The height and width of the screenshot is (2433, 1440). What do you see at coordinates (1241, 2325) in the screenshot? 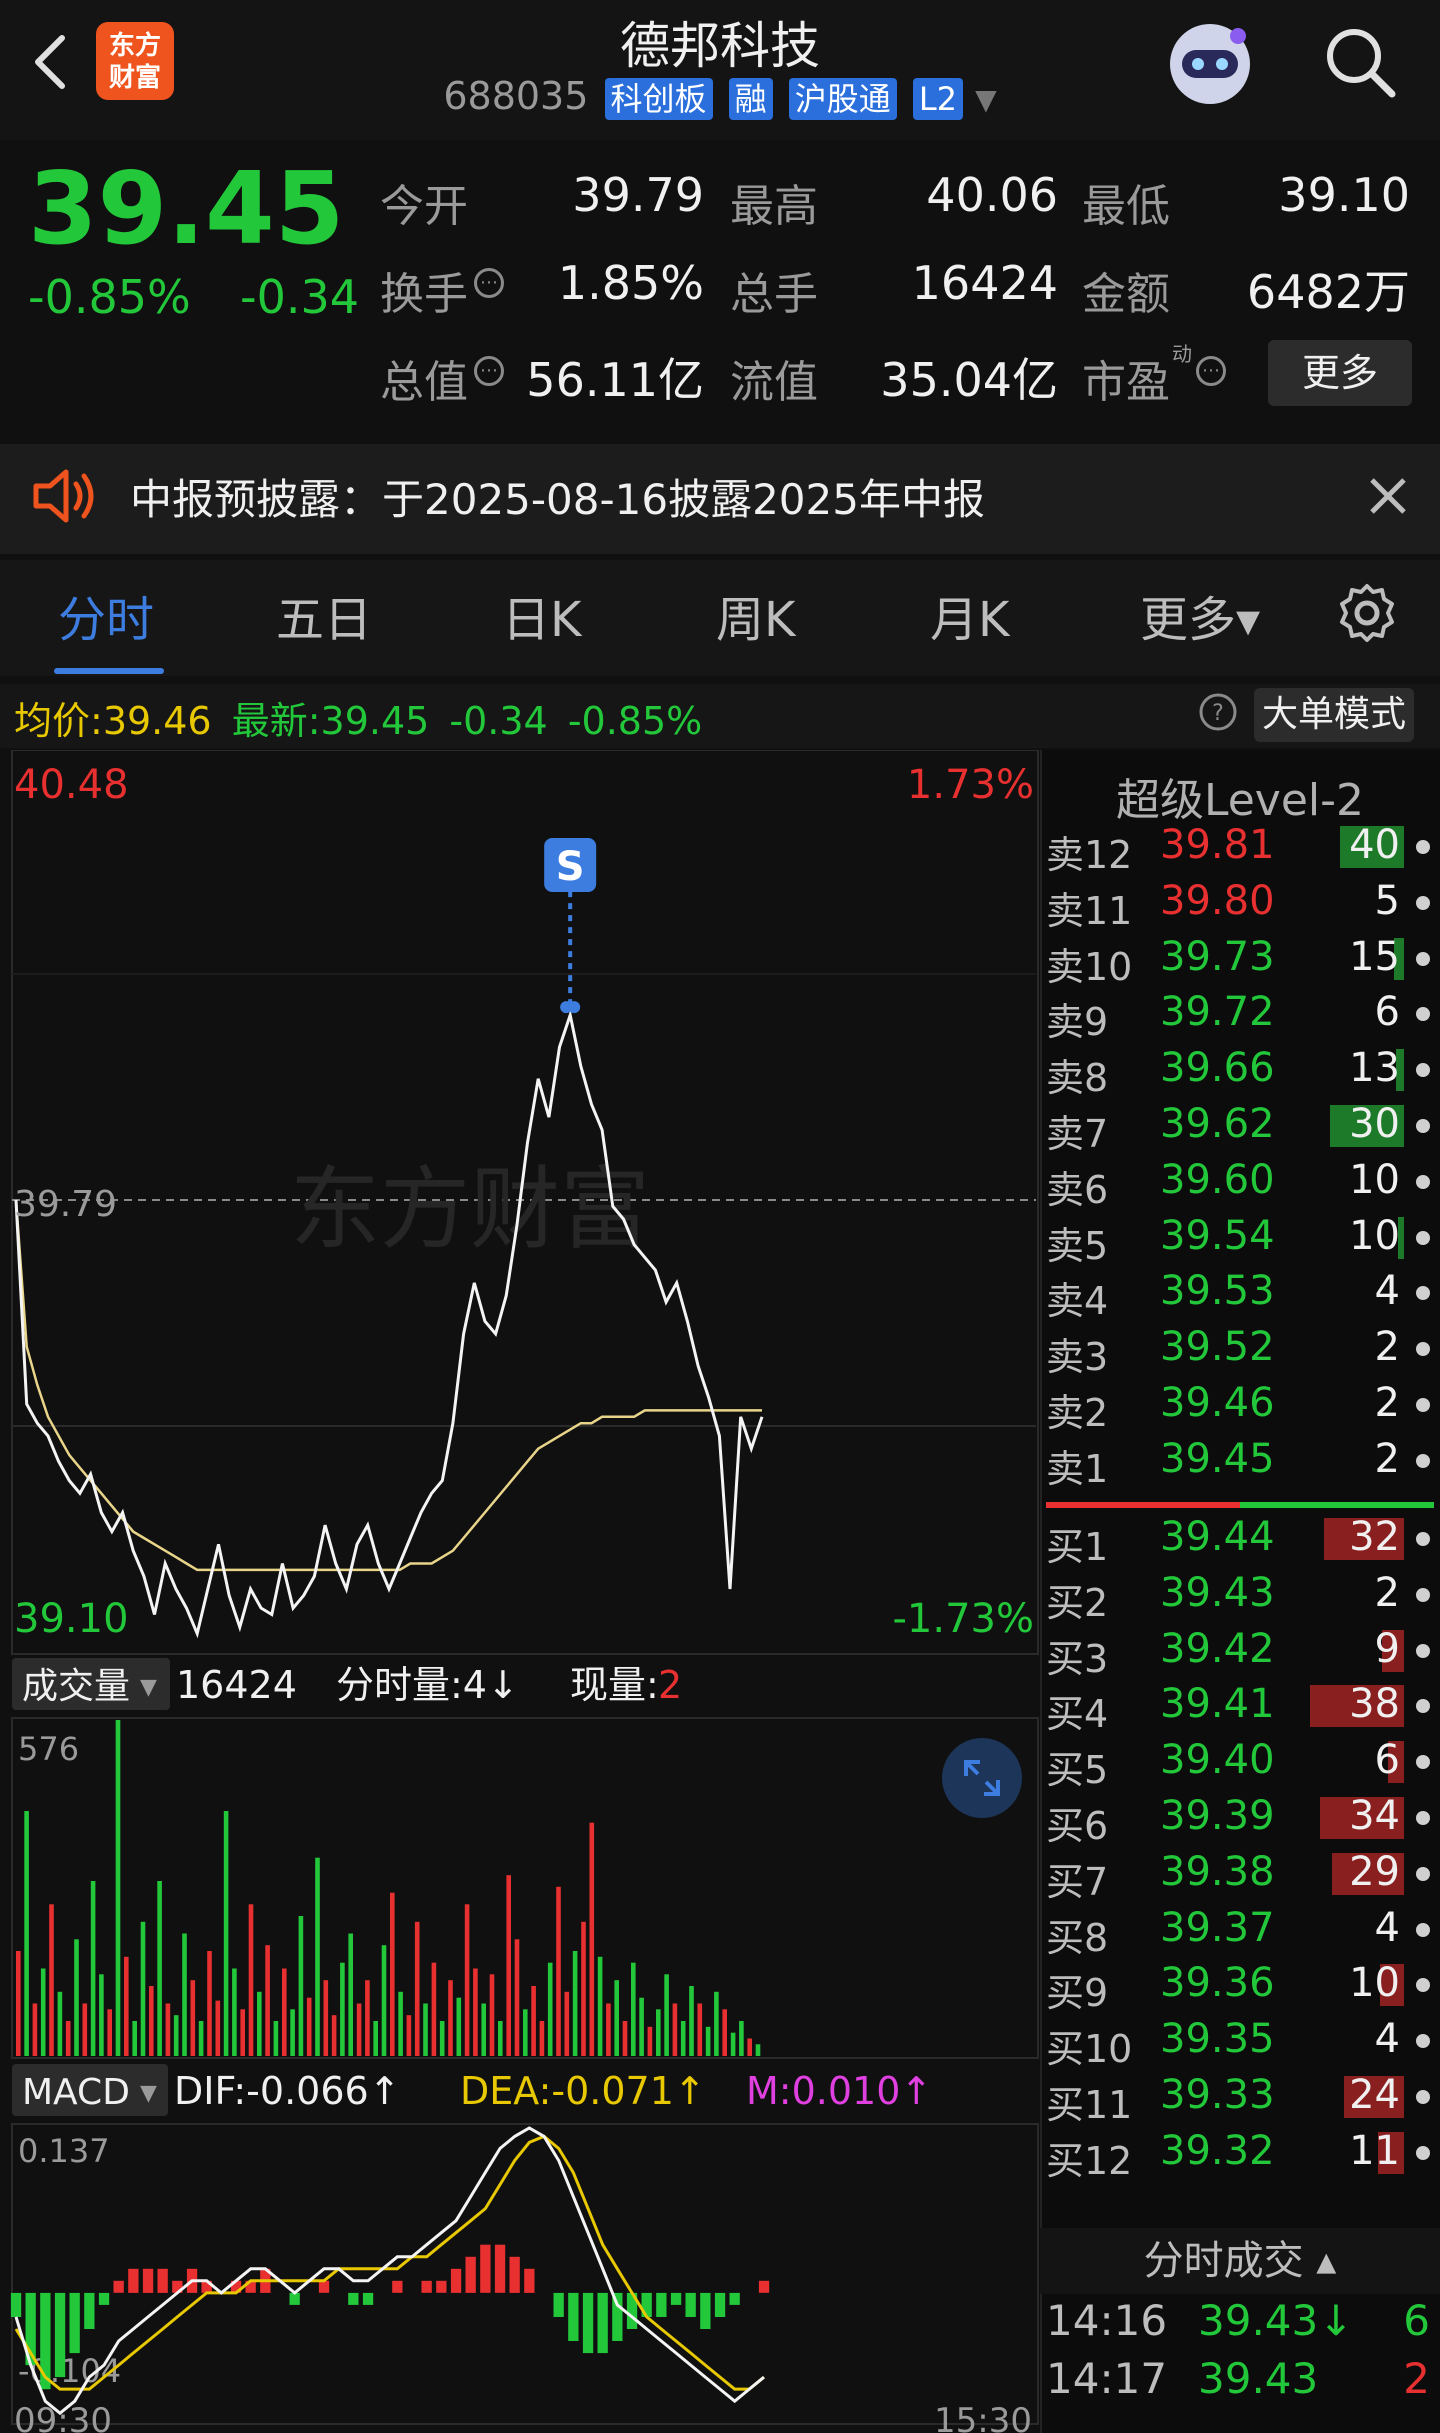
I see `tick-trade-row: 14:16 39.43↓ 6` at bounding box center [1241, 2325].